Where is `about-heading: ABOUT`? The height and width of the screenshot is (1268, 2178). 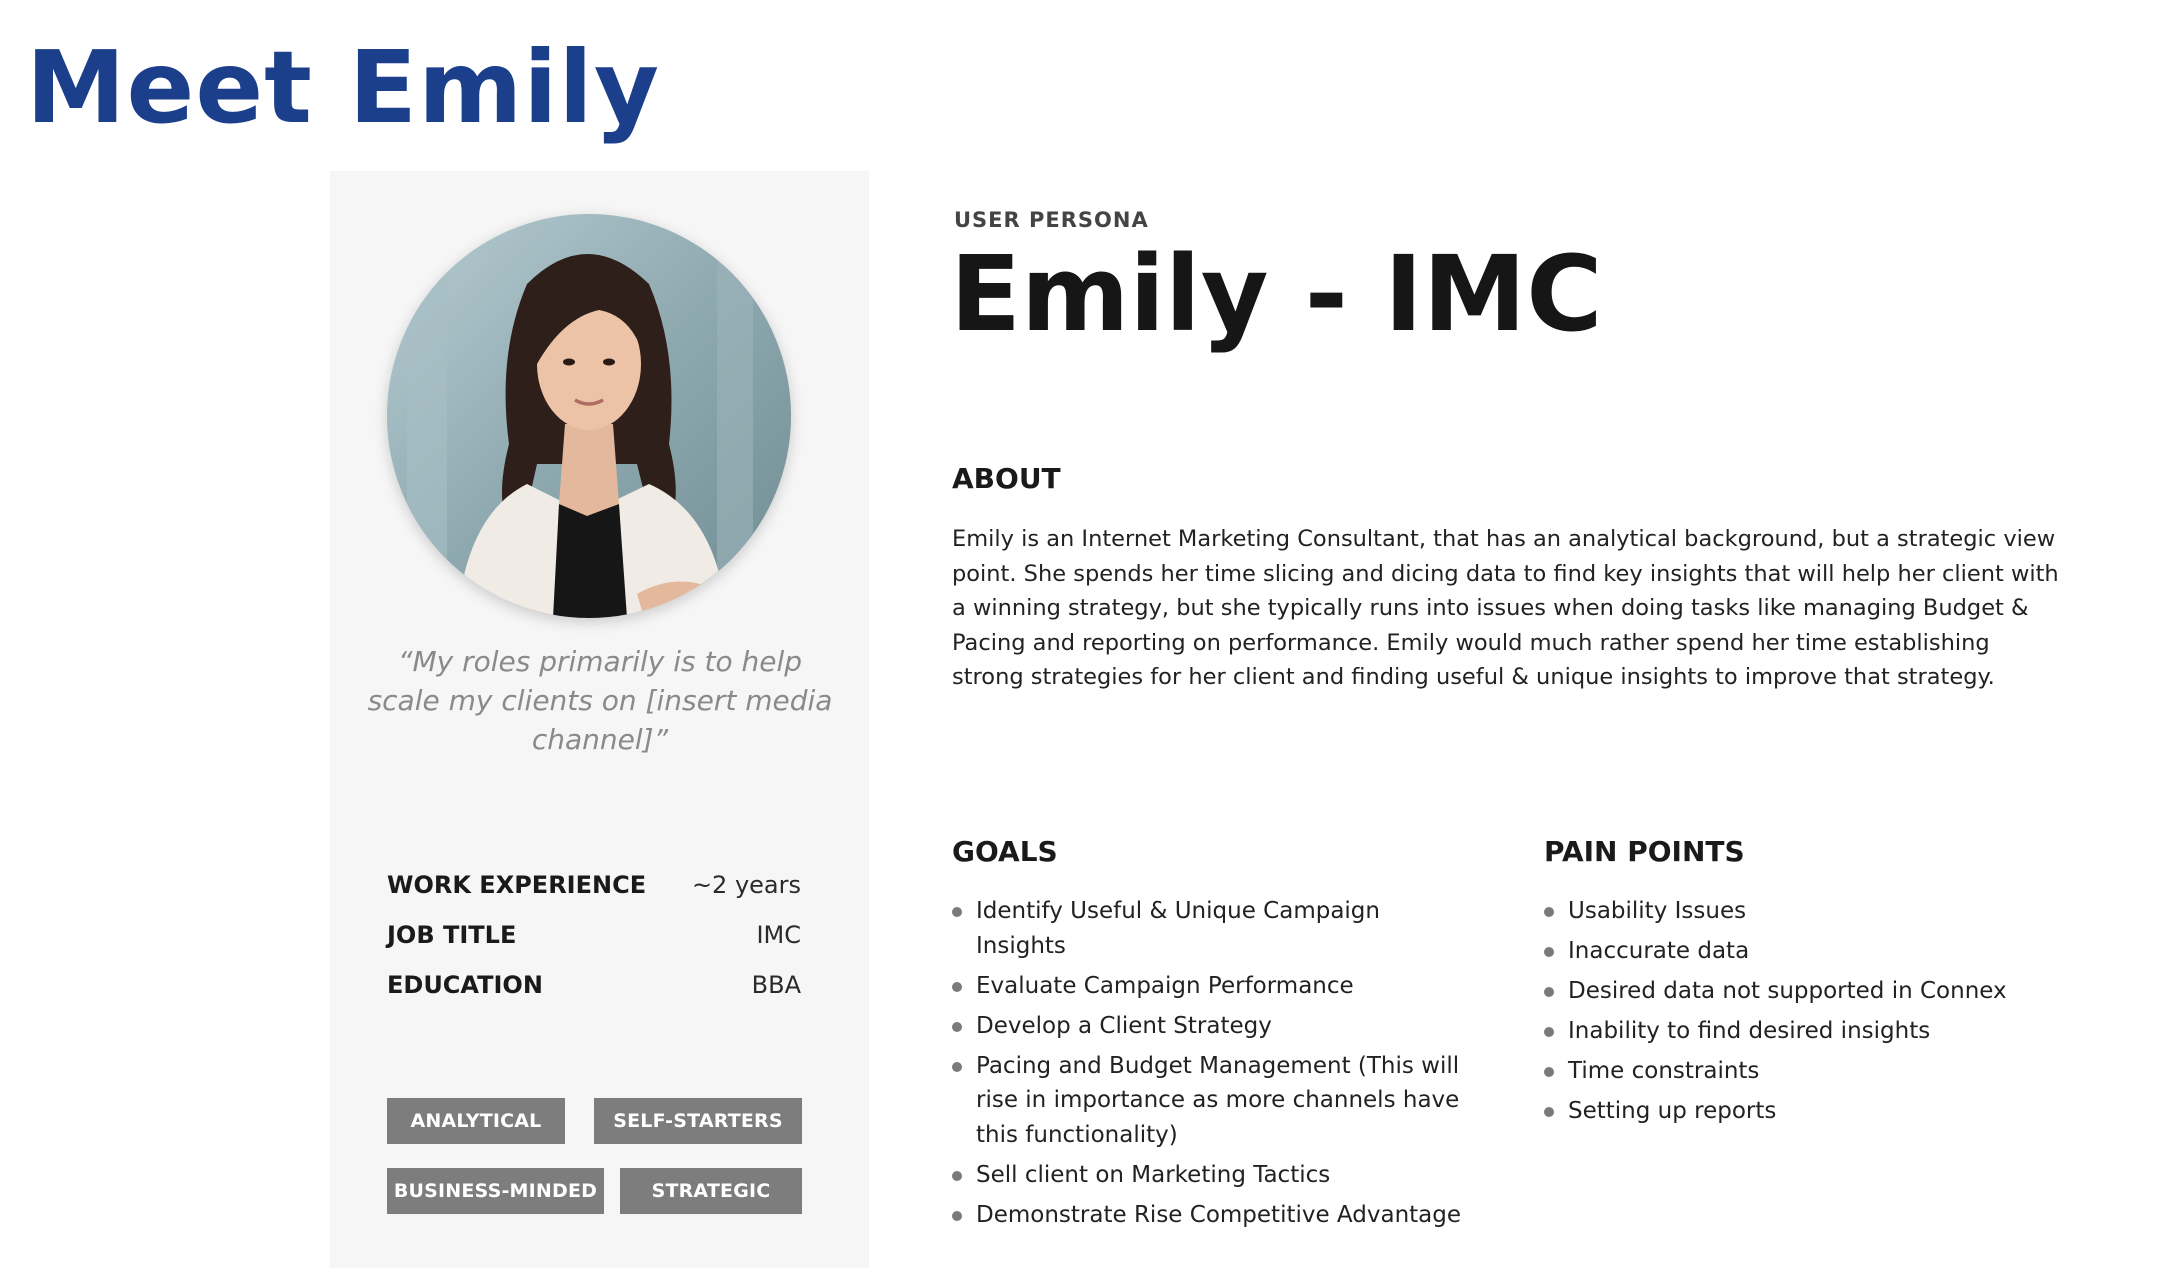
about-heading: ABOUT is located at coordinates (1006, 478).